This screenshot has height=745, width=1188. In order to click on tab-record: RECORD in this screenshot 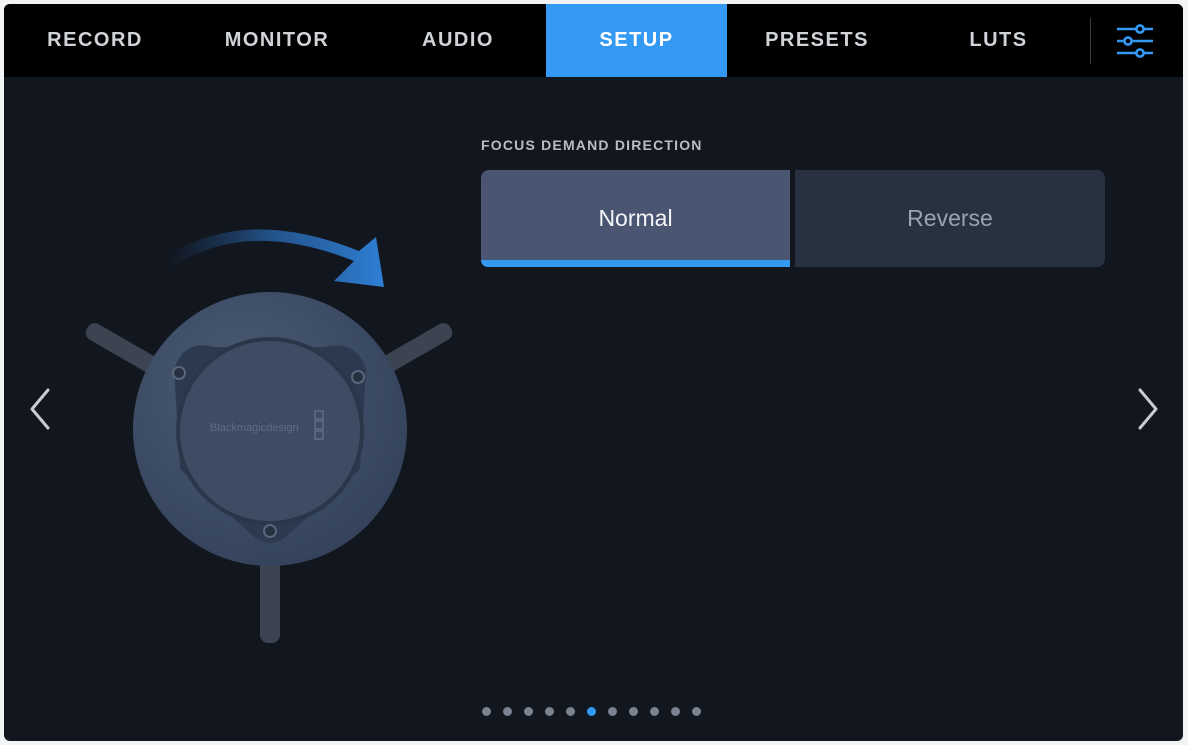, I will do `click(95, 40)`.